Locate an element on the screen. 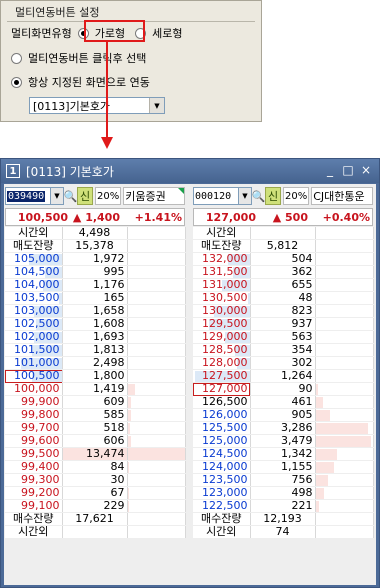 The width and height of the screenshot is (380, 588). bid-row: 125,000 3,479 is located at coordinates (283, 441).